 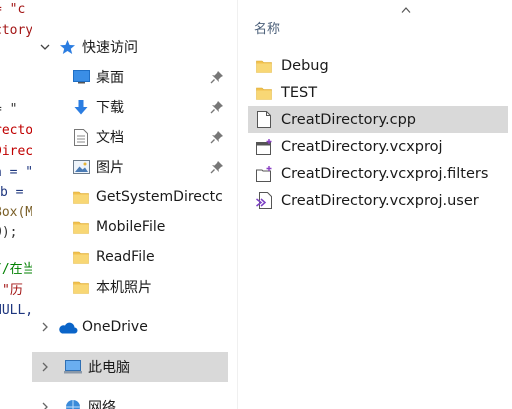 I want to click on code-line: a = ", so click(x=16, y=172).